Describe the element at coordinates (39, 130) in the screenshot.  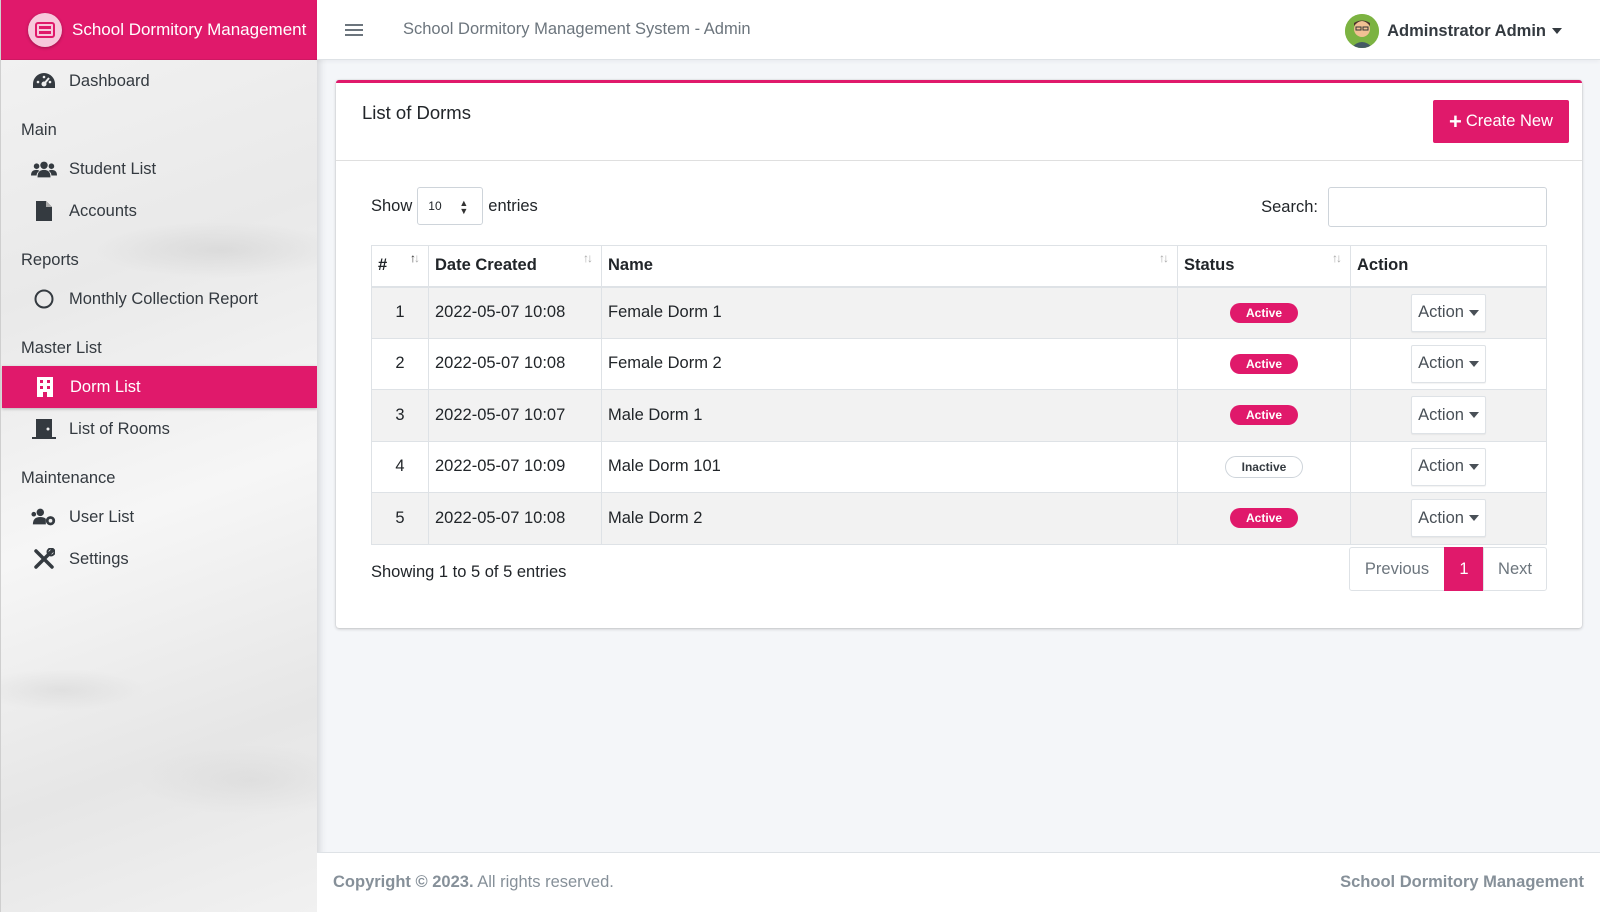
I see `nav-section-main: Main` at that location.